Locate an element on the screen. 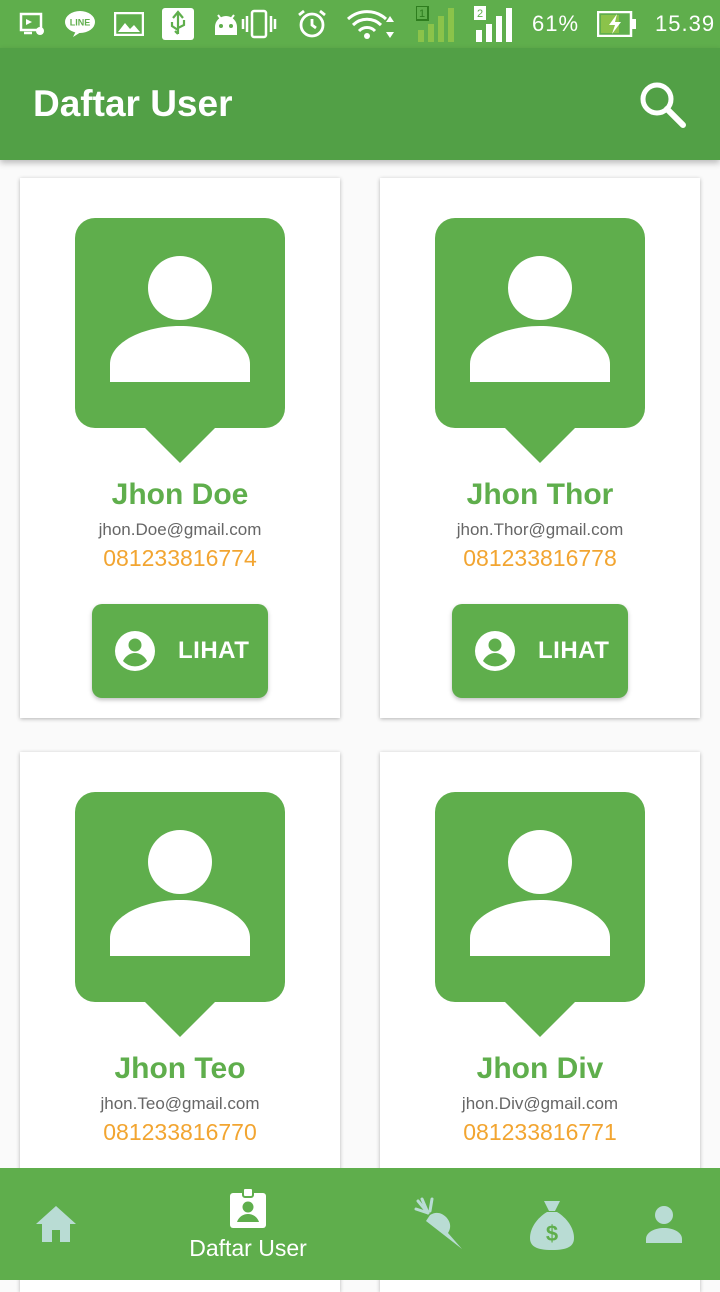 The height and width of the screenshot is (1292, 720). status-bar-right: 1 2 61% 15.39 is located at coordinates (477, 24).